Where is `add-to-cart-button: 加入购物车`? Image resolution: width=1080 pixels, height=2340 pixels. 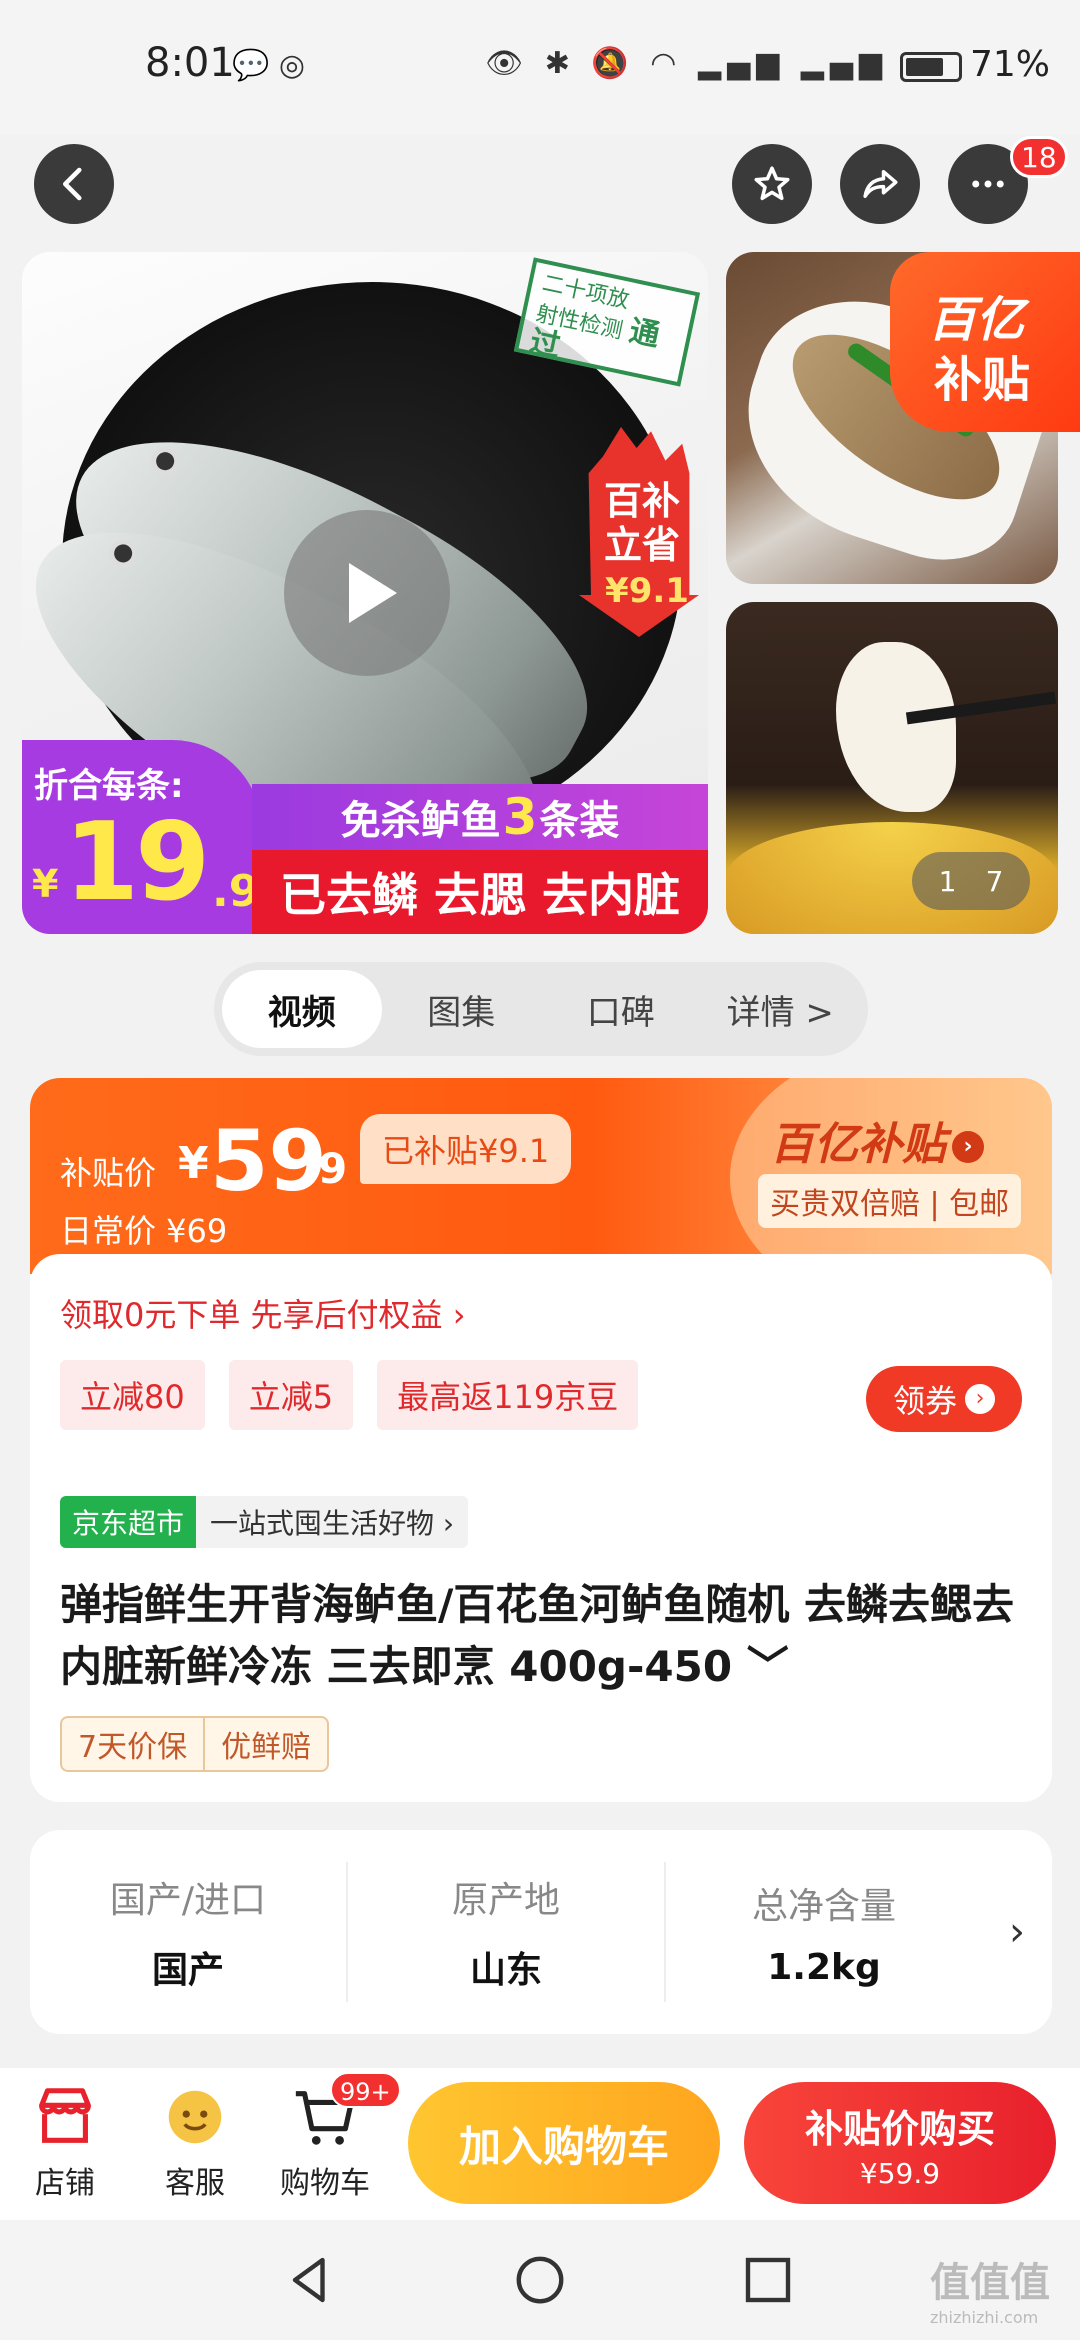 add-to-cart-button: 加入购物车 is located at coordinates (564, 2143).